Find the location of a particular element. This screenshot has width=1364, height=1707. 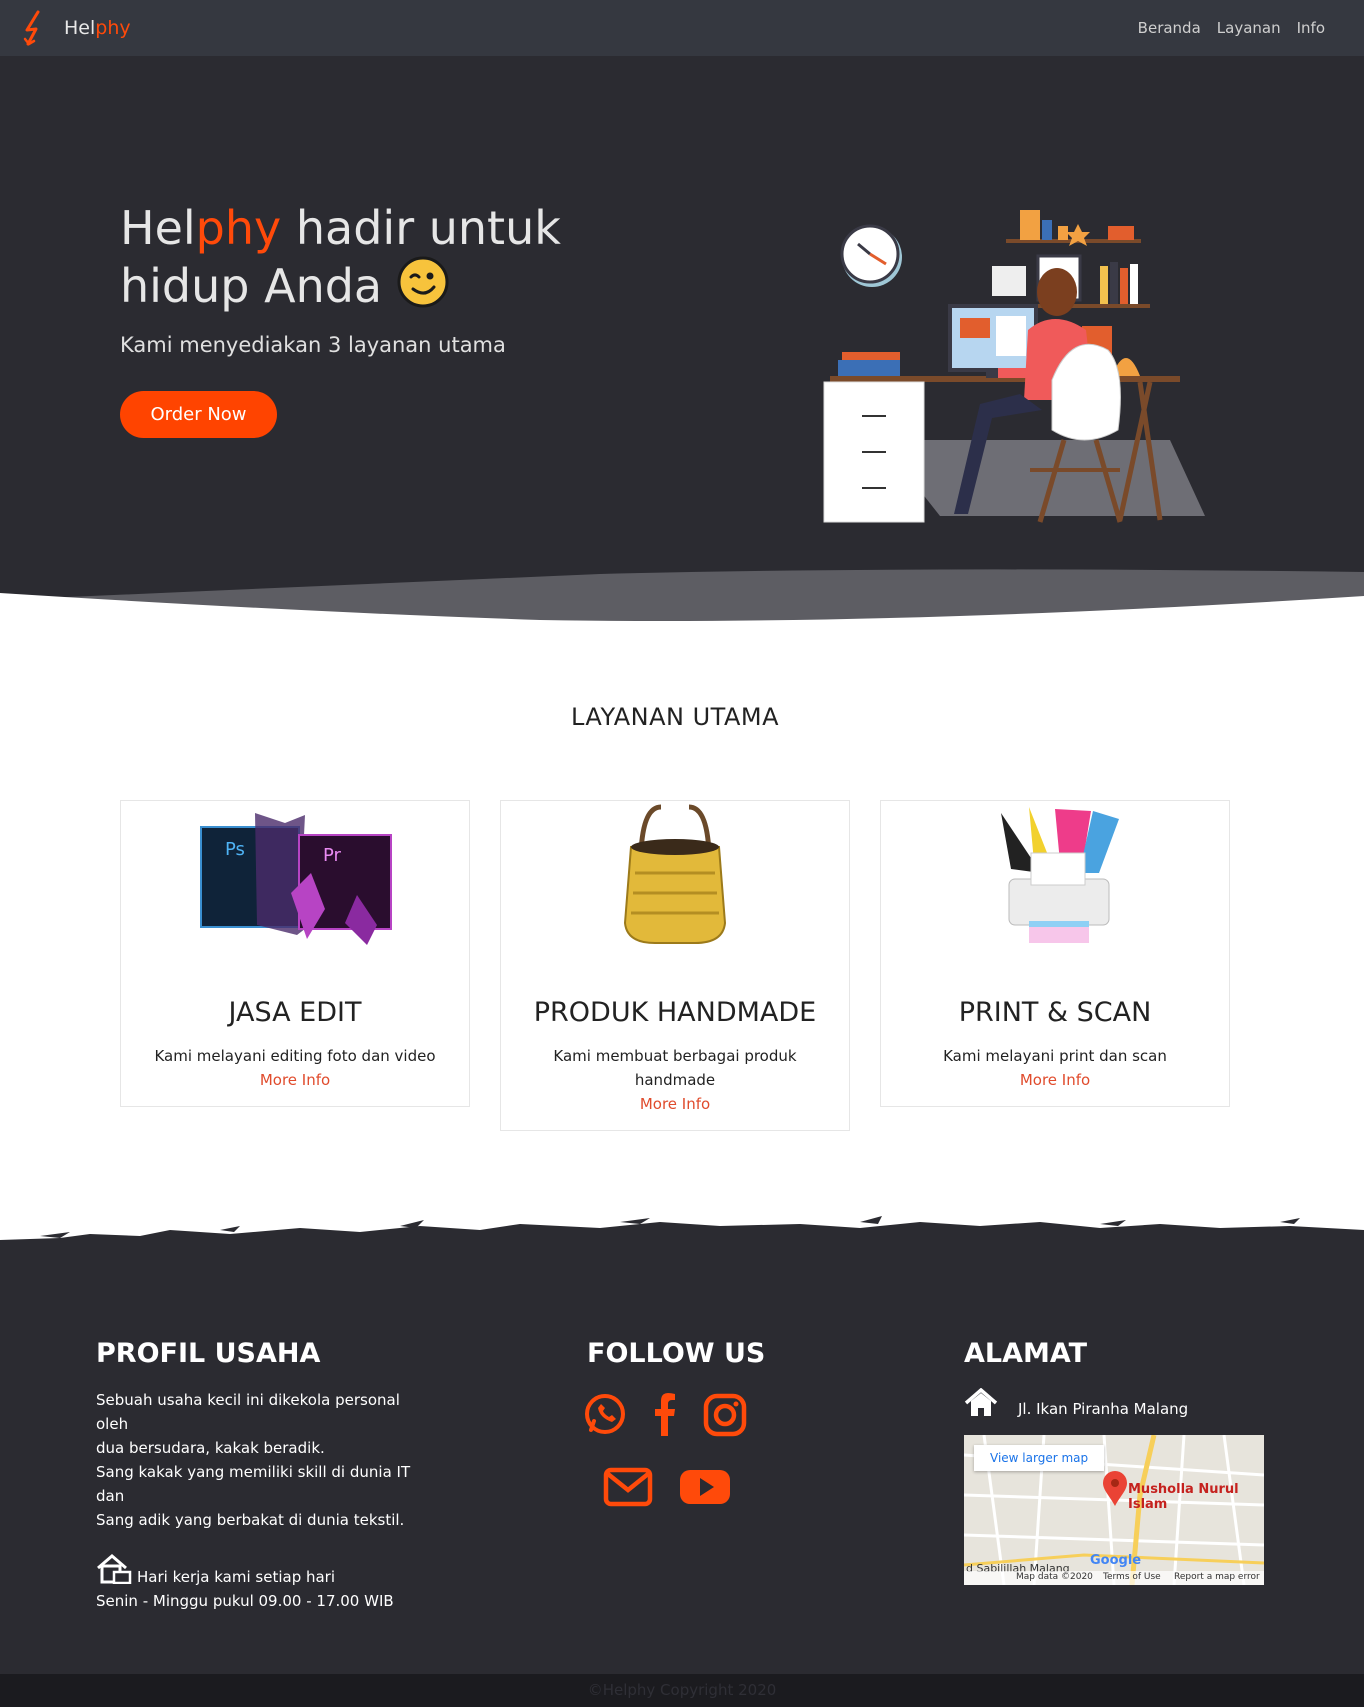

nav-links: Beranda Layanan Info is located at coordinates (1231, 28).